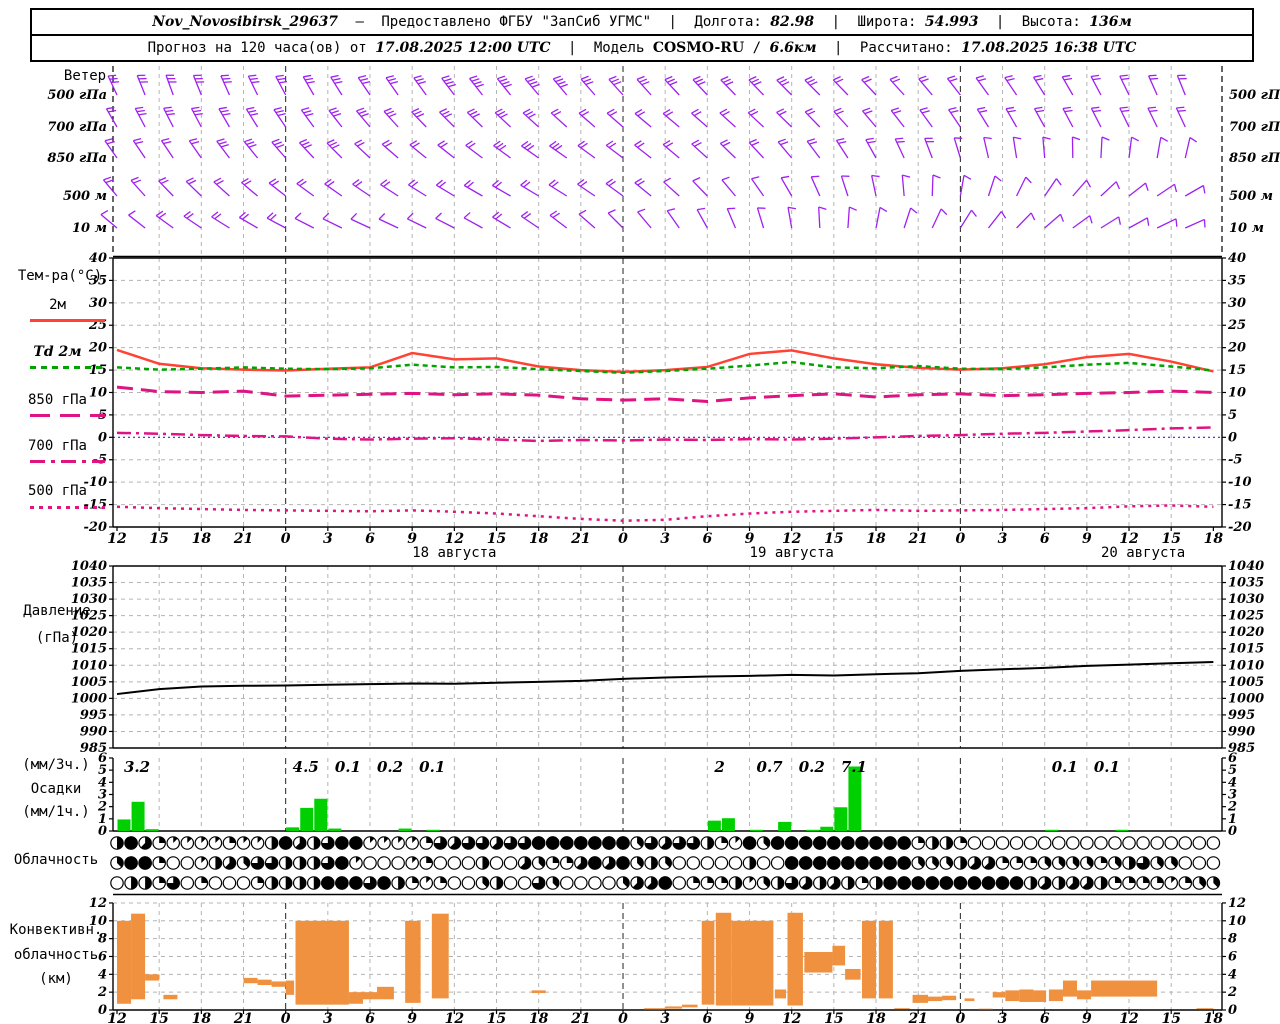 The height and width of the screenshot is (1024, 1280). What do you see at coordinates (1051, 22) in the screenshot?
I see `altitude-label: Высота:` at bounding box center [1051, 22].